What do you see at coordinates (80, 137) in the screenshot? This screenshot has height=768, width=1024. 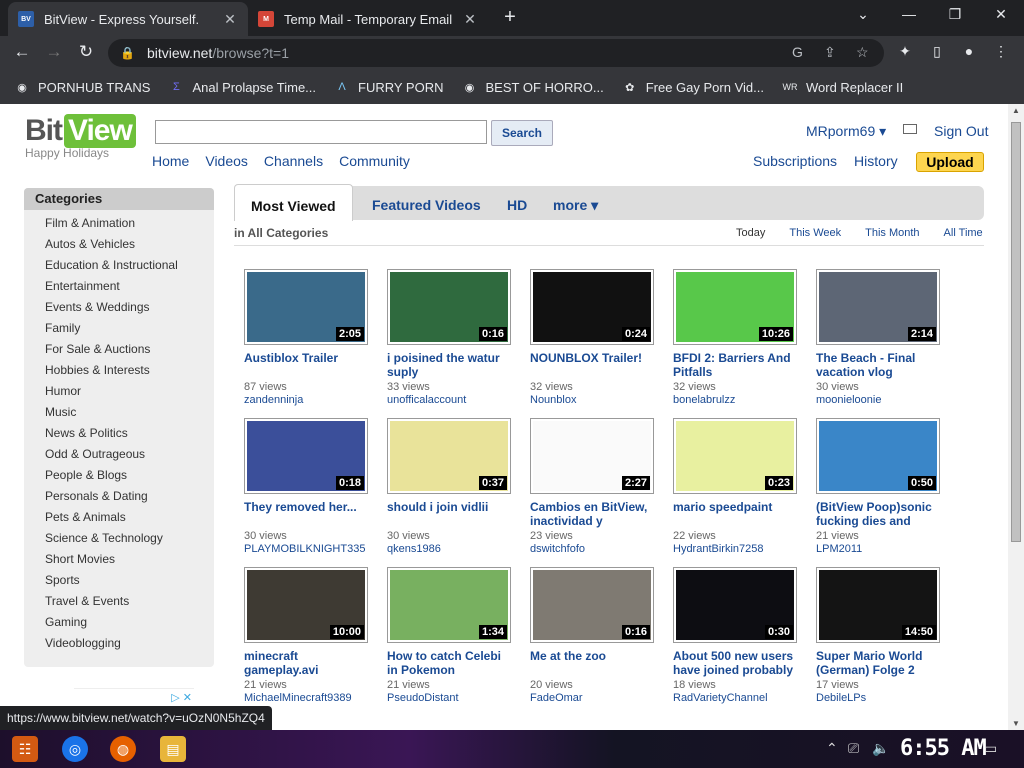 I see `site-logo: Bit View Happy Holidays` at bounding box center [80, 137].